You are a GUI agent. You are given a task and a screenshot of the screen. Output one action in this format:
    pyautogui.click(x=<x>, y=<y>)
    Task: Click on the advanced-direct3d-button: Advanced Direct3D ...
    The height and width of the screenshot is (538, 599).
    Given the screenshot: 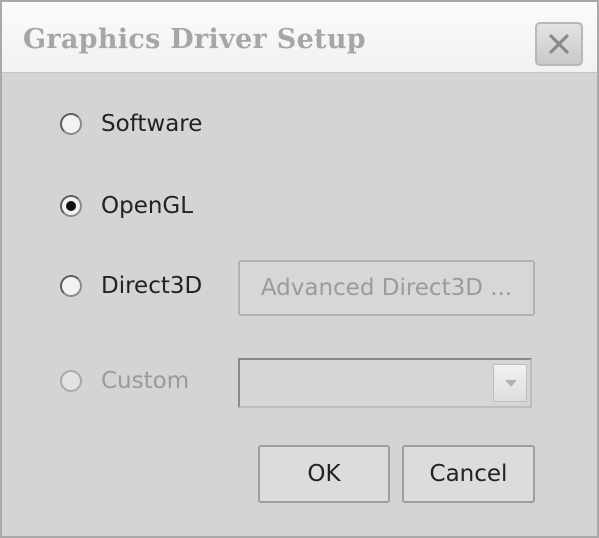 What is the action you would take?
    pyautogui.click(x=386, y=288)
    